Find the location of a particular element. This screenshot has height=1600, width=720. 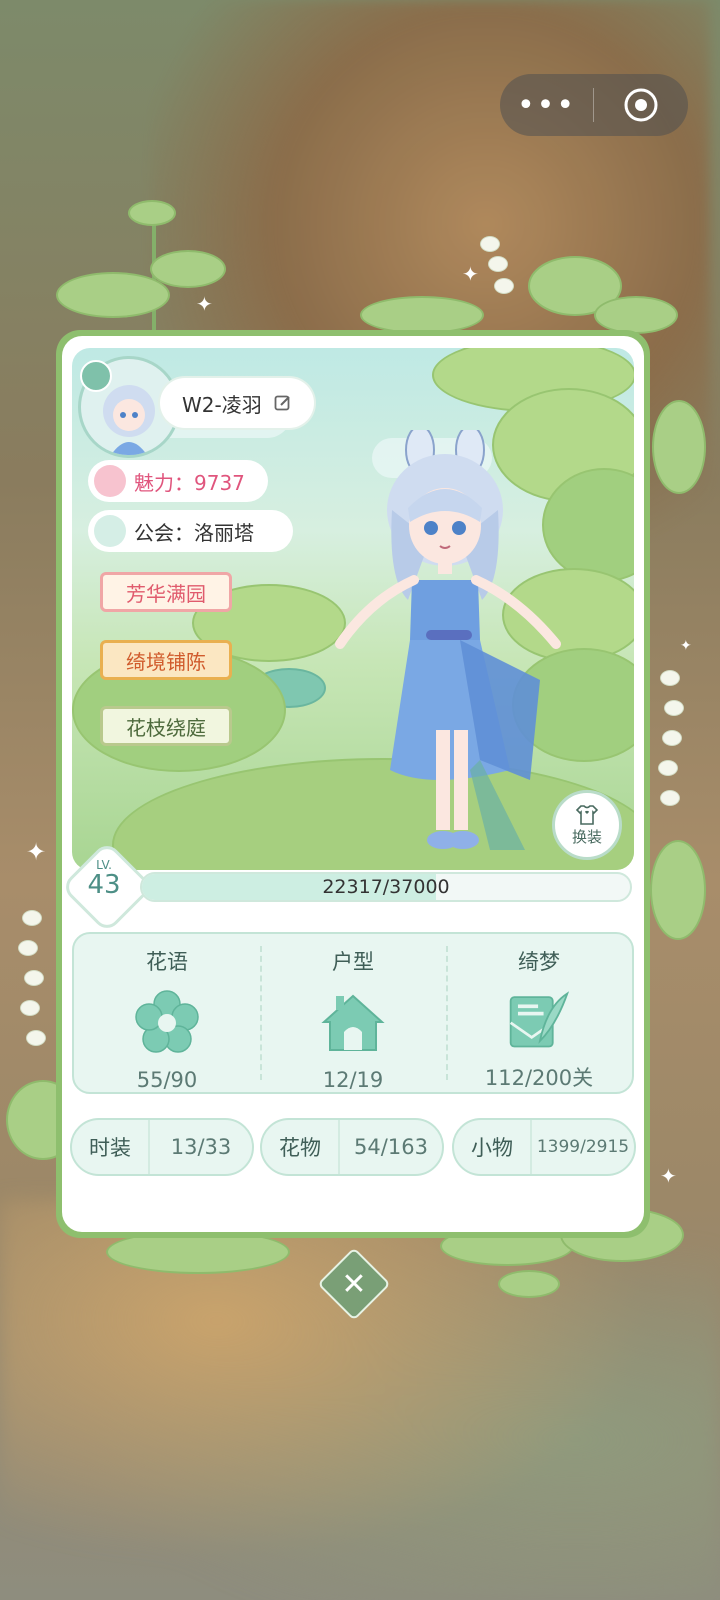

character-sprite is located at coordinates (448, 640).